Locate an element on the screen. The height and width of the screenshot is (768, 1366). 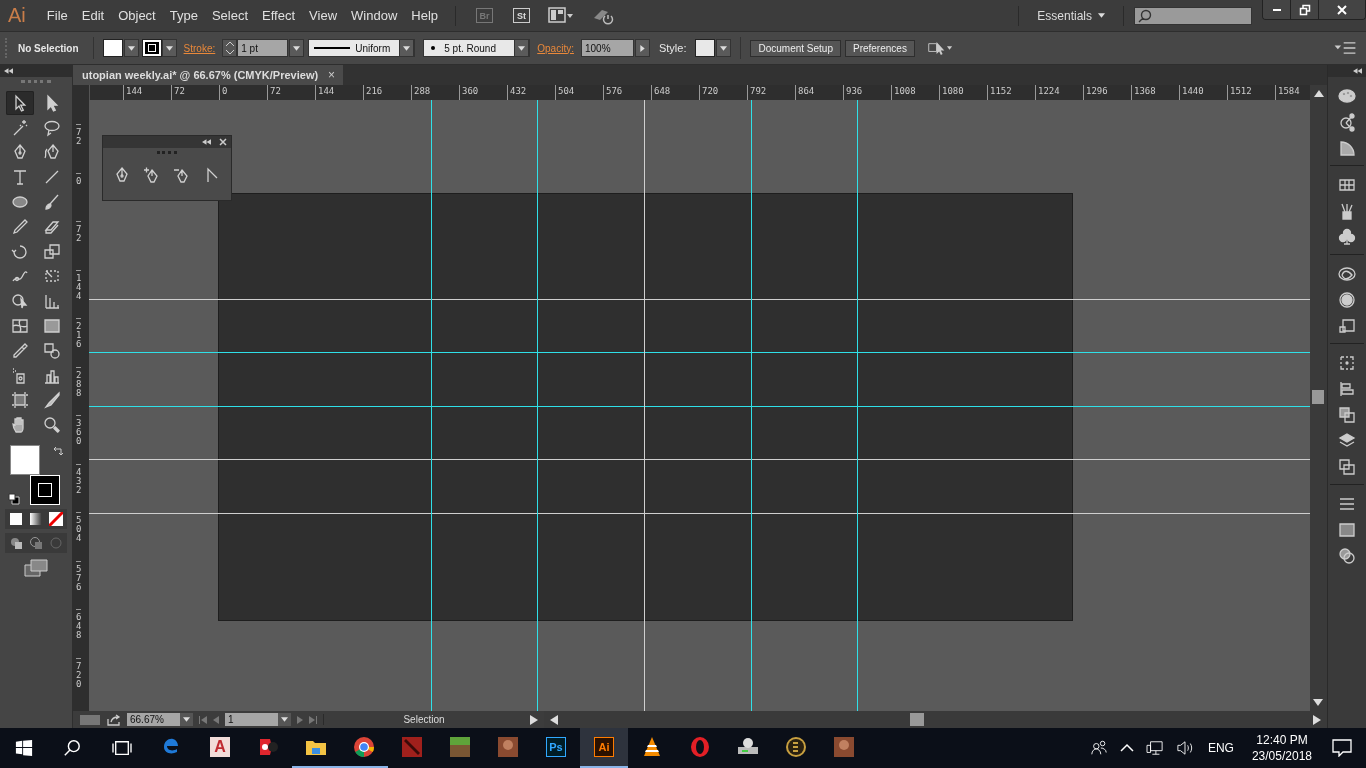
picture-icon is located at coordinates (844, 747).